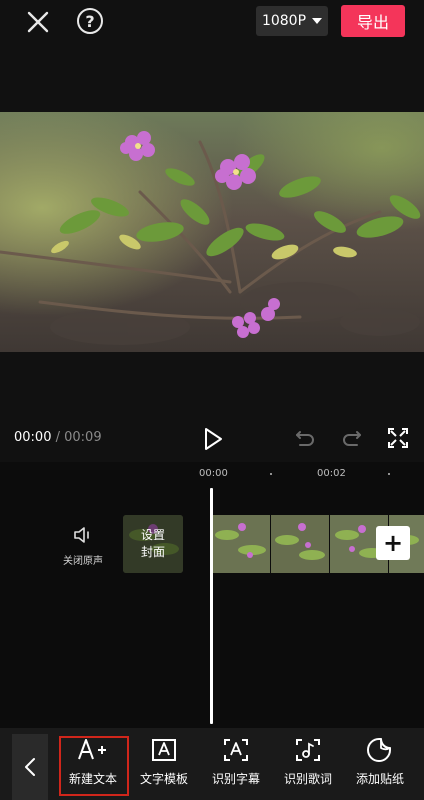  Describe the element at coordinates (236, 766) in the screenshot. I see `recognize-subtitle-tool: 识别字幕` at that location.